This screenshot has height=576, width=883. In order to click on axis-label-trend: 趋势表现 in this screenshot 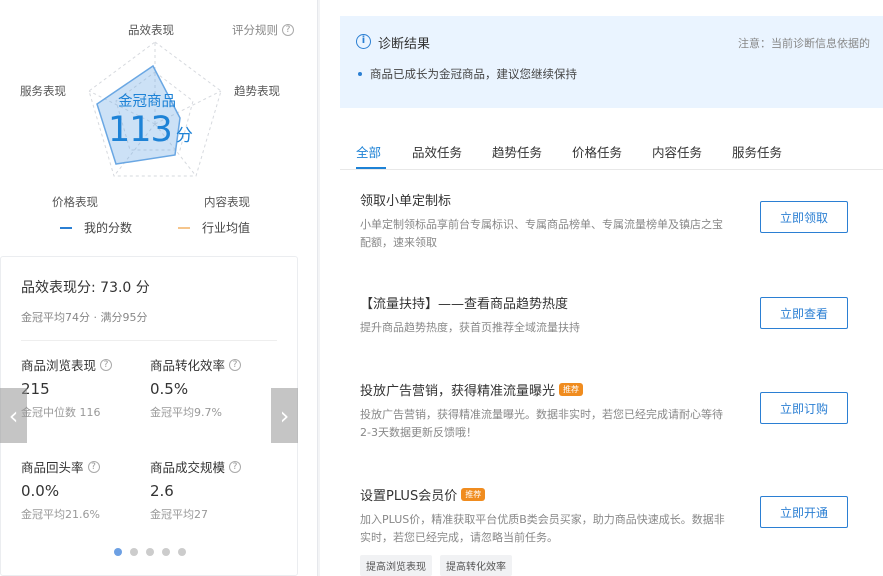, I will do `click(257, 91)`.